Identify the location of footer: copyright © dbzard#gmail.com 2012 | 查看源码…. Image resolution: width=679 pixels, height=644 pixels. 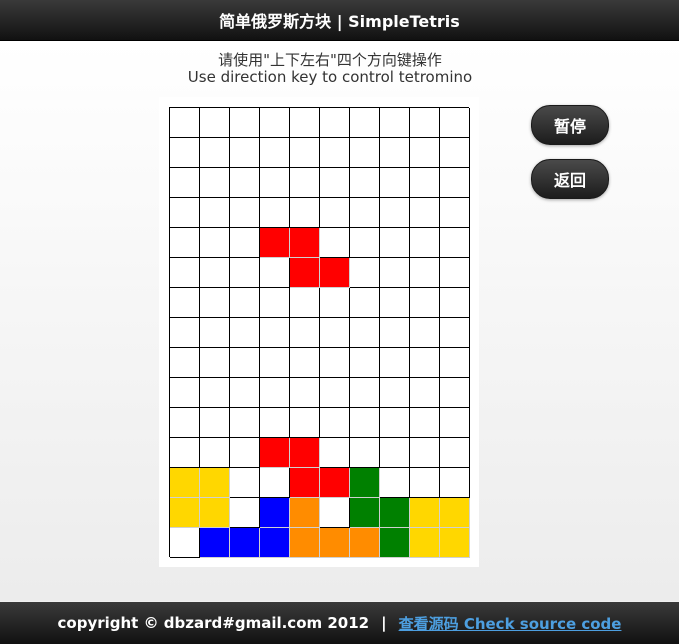
(339, 623).